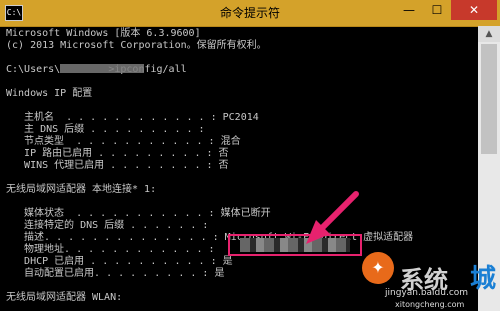  I want to click on console-line: WINS 代理已启用 . . . . . . . . : 否, so click(117, 165).